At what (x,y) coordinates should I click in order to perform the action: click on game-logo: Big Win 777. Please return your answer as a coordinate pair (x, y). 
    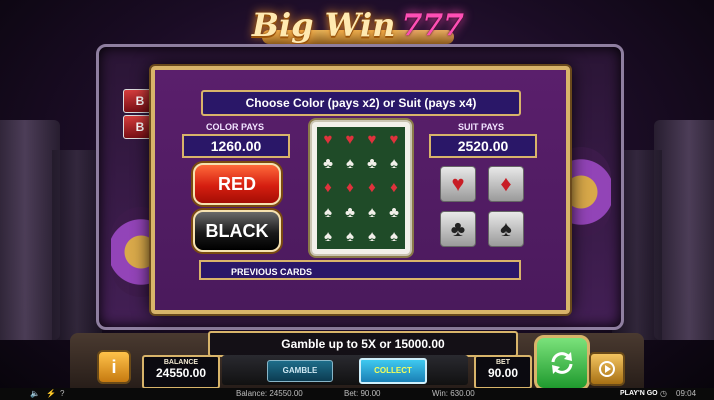
    Looking at the image, I should click on (358, 25).